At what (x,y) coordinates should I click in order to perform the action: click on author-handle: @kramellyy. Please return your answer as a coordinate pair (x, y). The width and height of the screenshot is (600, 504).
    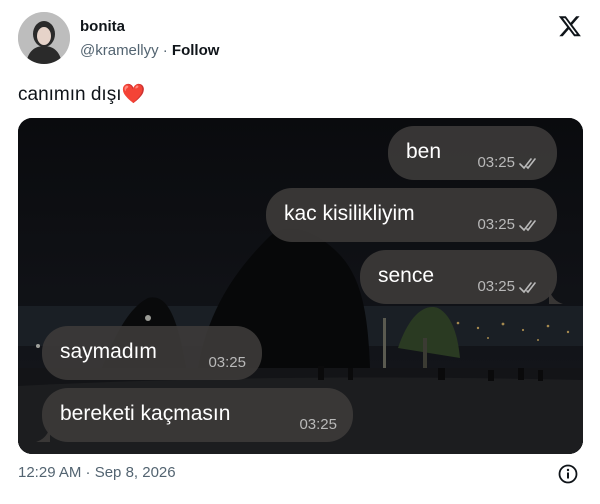
    Looking at the image, I should click on (119, 50).